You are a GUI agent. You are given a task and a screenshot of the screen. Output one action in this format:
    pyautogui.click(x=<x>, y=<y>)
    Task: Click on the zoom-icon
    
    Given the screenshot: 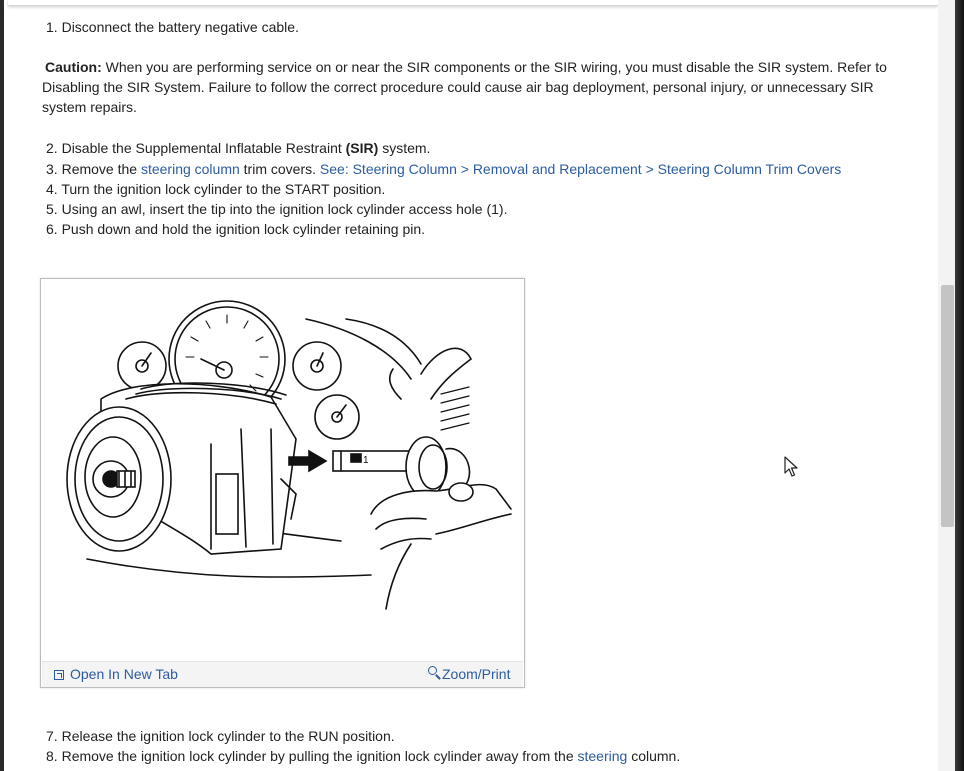 What is the action you would take?
    pyautogui.click(x=435, y=673)
    